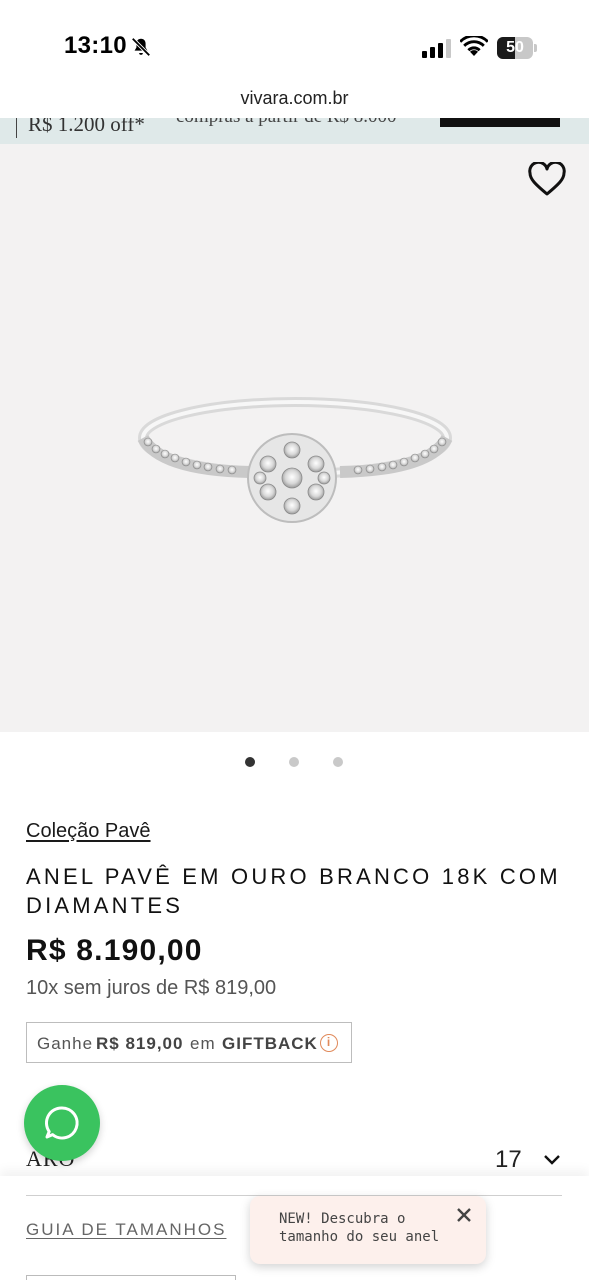 The width and height of the screenshot is (589, 1280). What do you see at coordinates (295, 460) in the screenshot?
I see `product-image` at bounding box center [295, 460].